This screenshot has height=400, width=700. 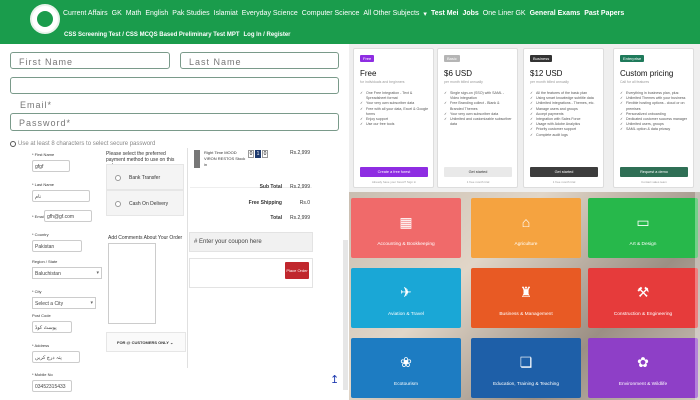 What do you see at coordinates (526, 228) in the screenshot?
I see `category-tile: ⌂ Agriculture` at bounding box center [526, 228].